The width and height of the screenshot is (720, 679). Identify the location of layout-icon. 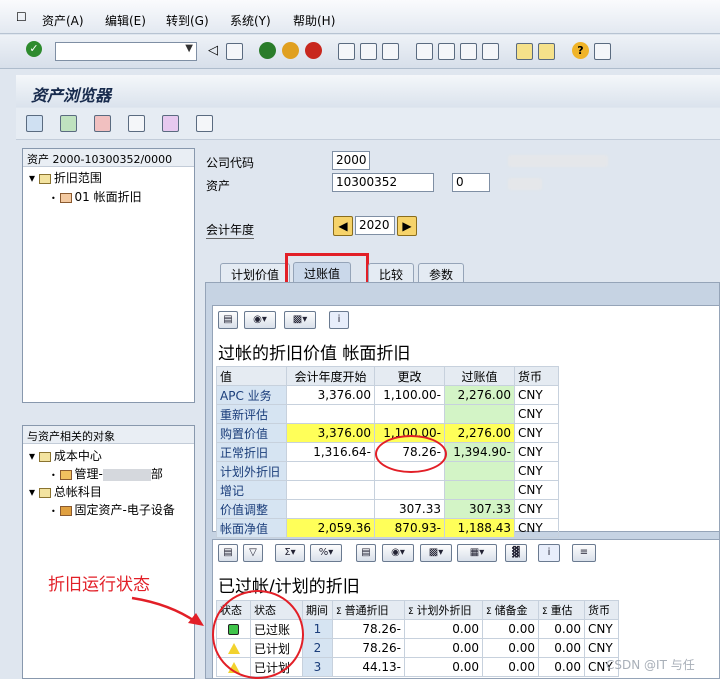
(602, 51).